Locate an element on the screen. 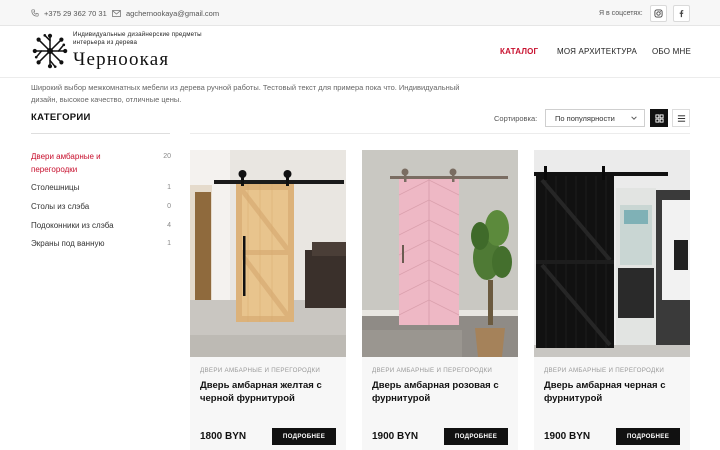  facebook-button is located at coordinates (681, 13).